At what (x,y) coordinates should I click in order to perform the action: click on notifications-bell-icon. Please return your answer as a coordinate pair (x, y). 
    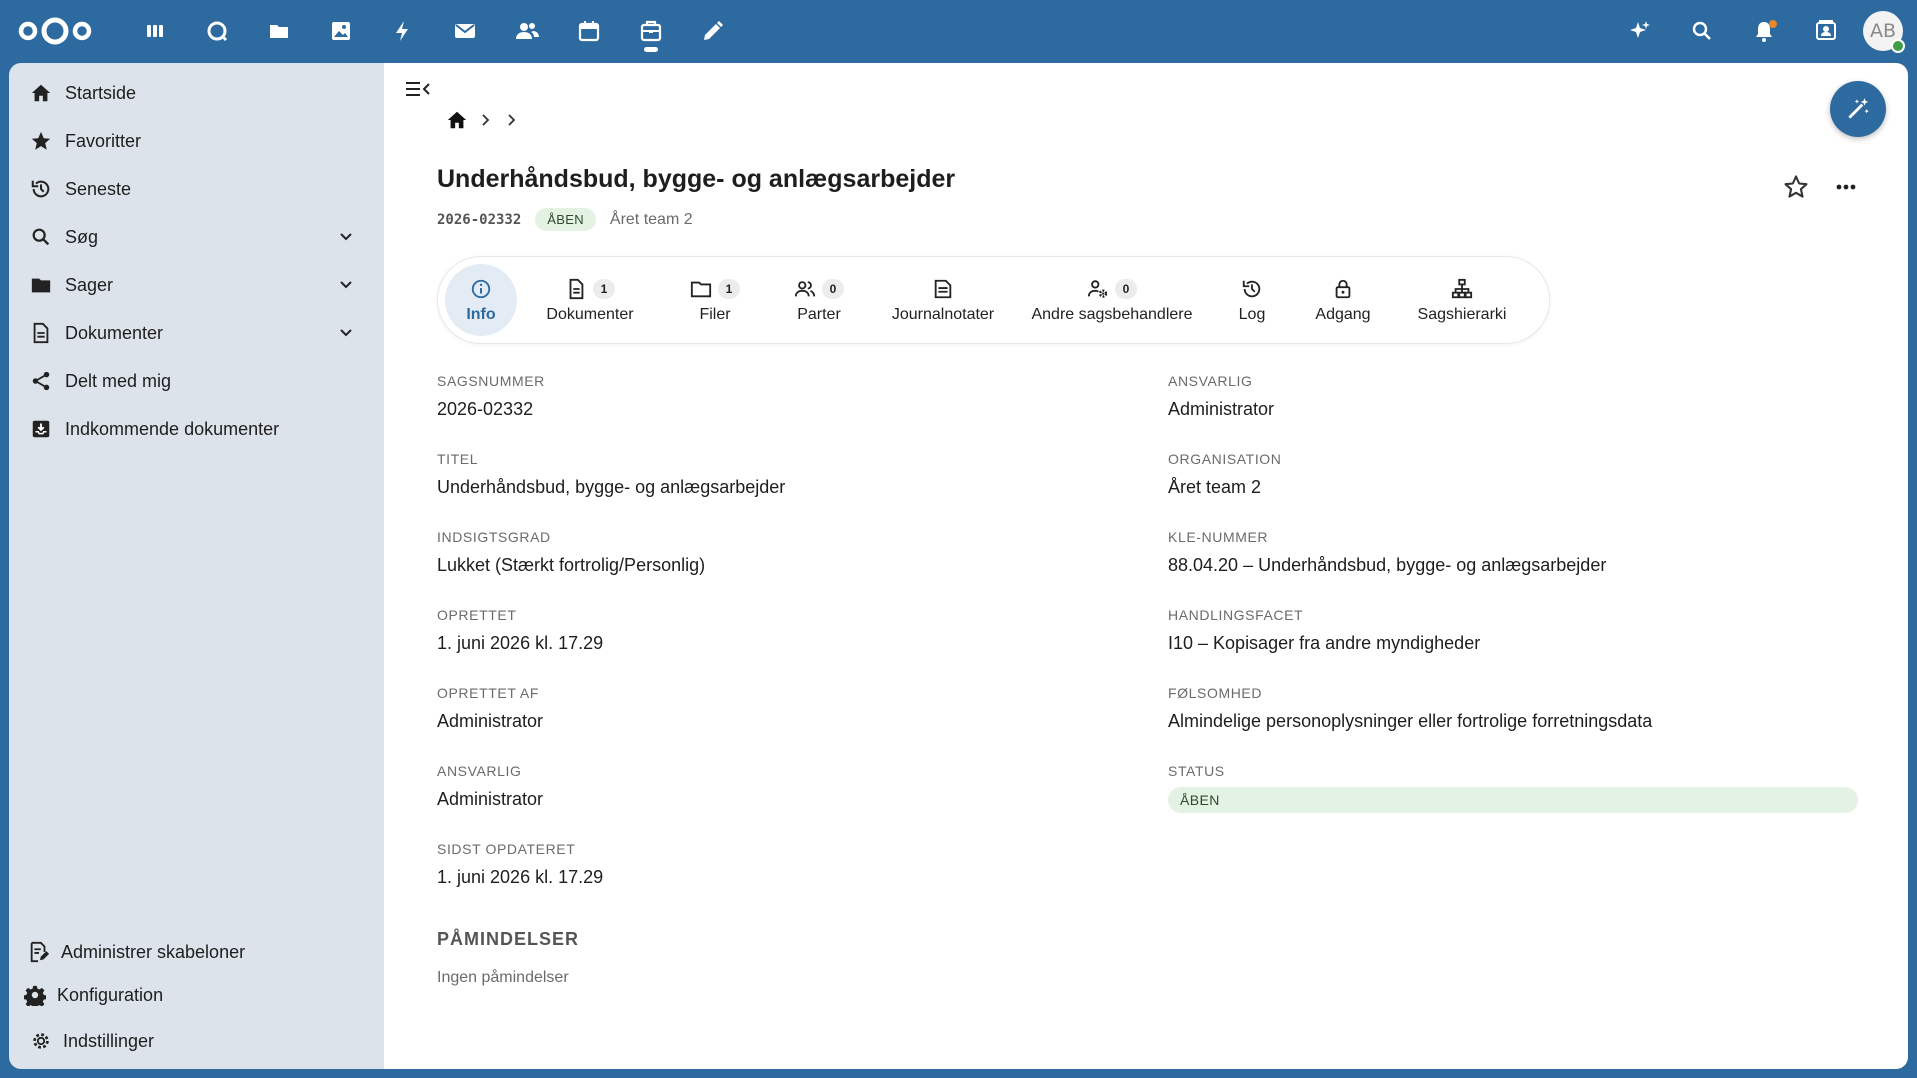
    Looking at the image, I should click on (1764, 31).